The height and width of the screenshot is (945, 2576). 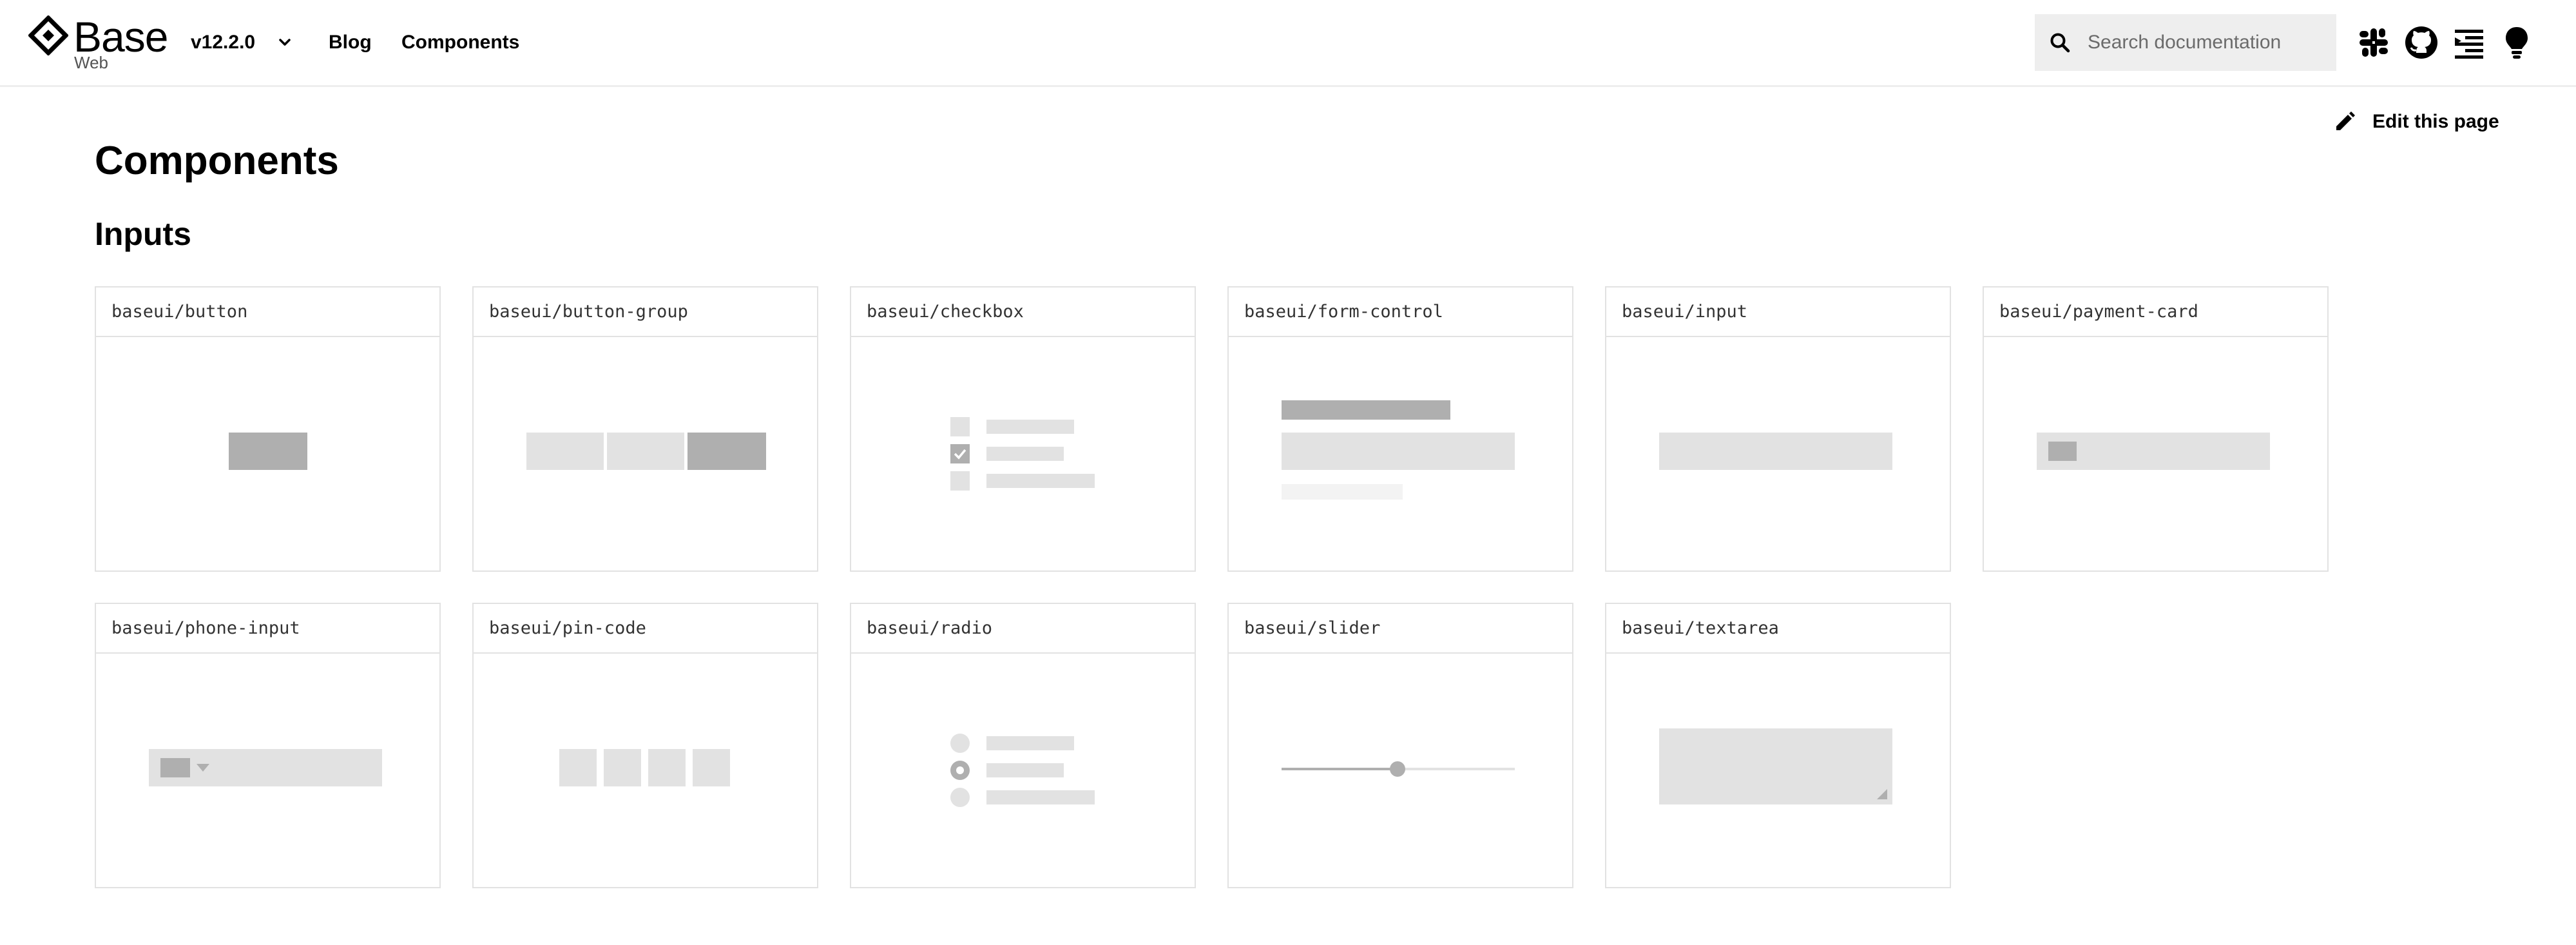 I want to click on component-card-form-control: baseui/form-control, so click(x=1400, y=429).